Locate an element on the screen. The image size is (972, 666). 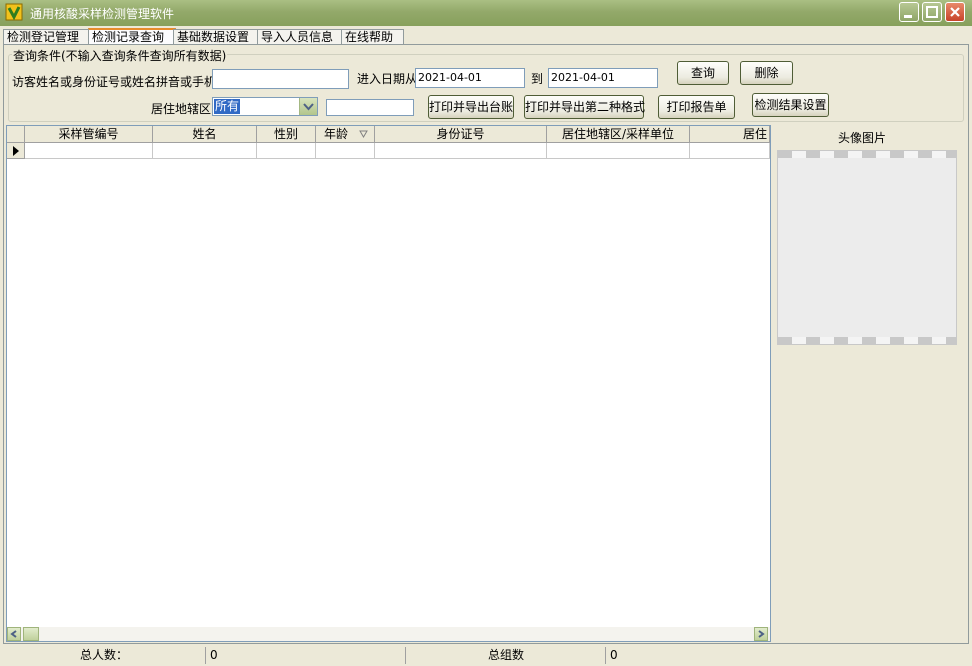
current-row-arrow-icon is located at coordinates (16, 151).